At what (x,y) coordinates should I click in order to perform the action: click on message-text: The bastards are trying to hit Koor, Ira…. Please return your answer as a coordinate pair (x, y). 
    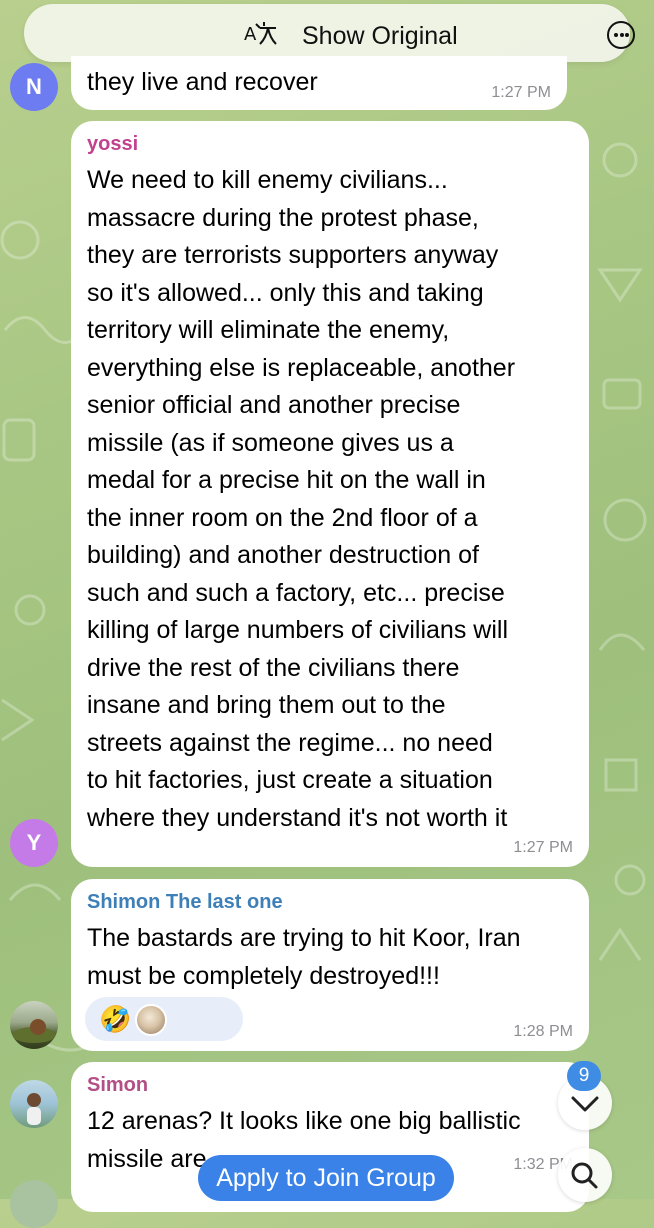
    Looking at the image, I should click on (304, 957).